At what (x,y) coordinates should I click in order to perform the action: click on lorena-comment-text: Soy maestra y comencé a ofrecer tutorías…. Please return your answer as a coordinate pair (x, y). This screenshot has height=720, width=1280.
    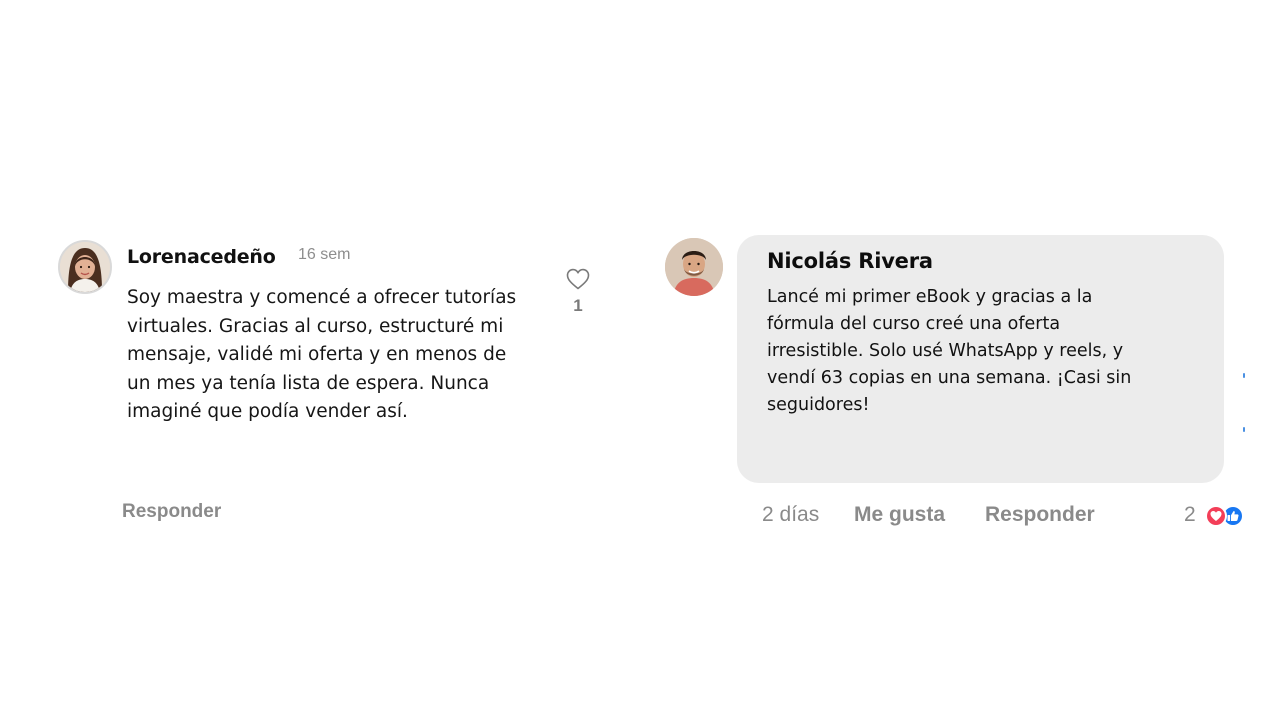
    Looking at the image, I should click on (322, 354).